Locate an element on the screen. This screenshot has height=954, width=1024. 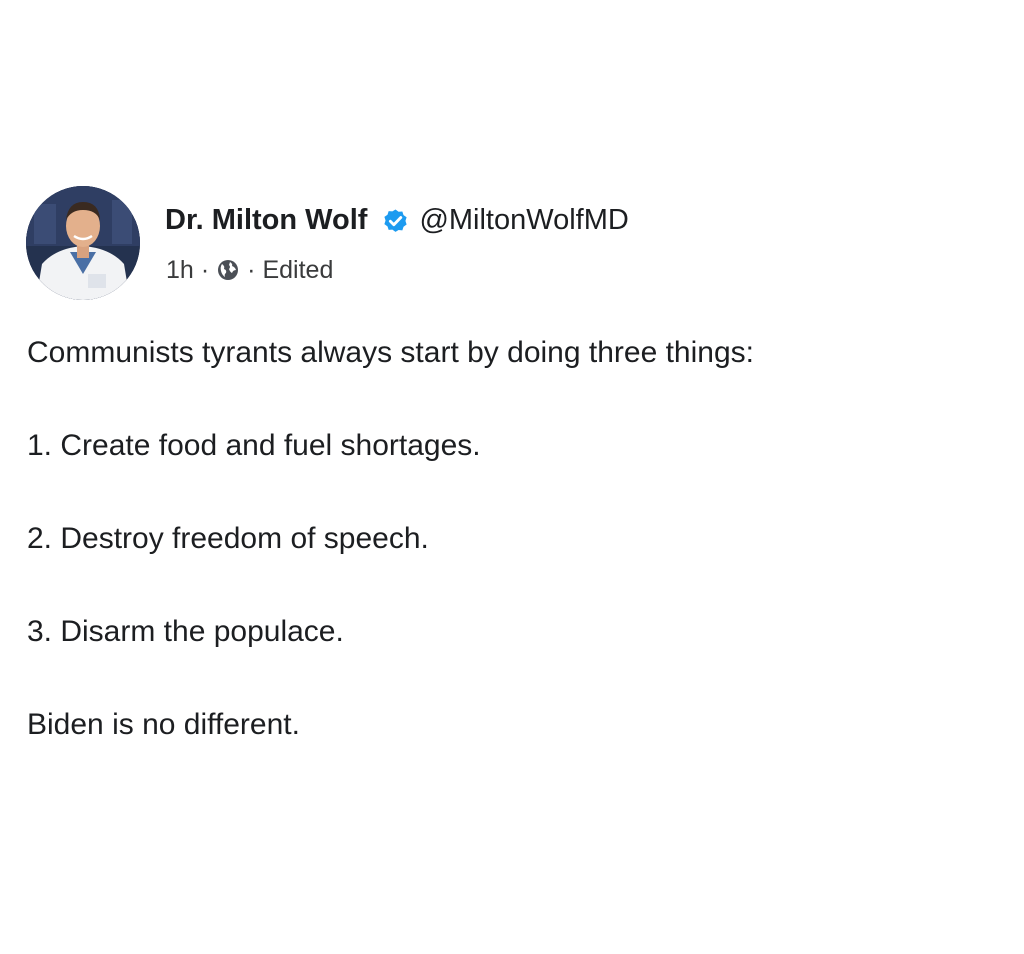
avatar is located at coordinates (83, 243).